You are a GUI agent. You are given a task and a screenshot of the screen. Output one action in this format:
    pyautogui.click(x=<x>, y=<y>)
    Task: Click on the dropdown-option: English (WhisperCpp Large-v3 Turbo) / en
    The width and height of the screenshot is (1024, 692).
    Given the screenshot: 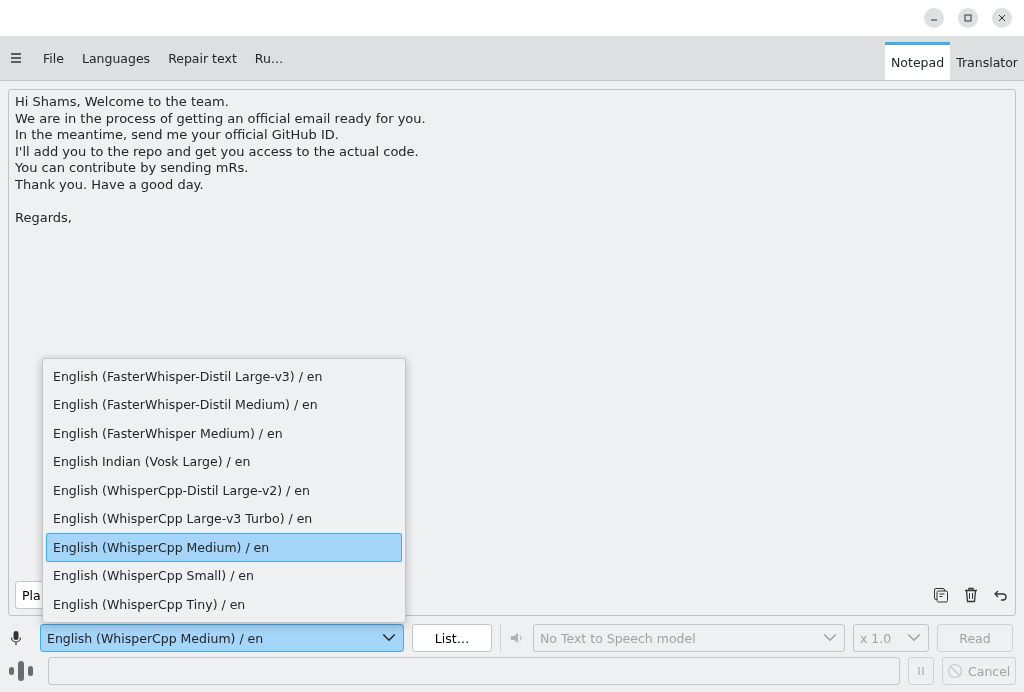 What is the action you would take?
    pyautogui.click(x=224, y=518)
    